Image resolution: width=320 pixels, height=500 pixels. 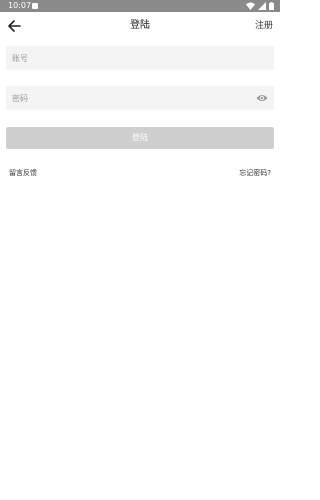 I want to click on forgot-password-link: 忘记密码?, so click(x=255, y=173).